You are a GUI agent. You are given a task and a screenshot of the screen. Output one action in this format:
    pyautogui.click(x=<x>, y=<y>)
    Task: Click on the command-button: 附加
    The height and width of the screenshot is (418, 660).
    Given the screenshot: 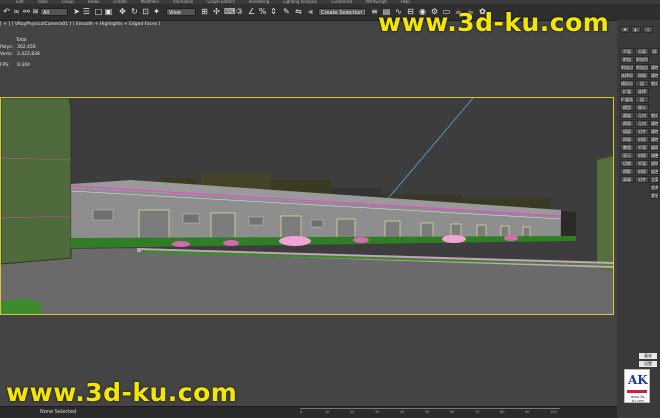 What is the action you would take?
    pyautogui.click(x=627, y=59)
    